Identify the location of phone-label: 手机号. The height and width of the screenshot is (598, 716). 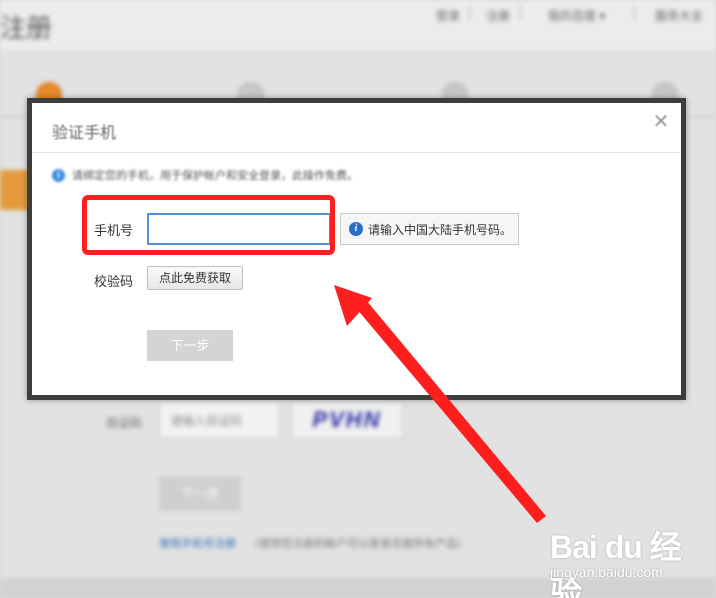
(114, 230).